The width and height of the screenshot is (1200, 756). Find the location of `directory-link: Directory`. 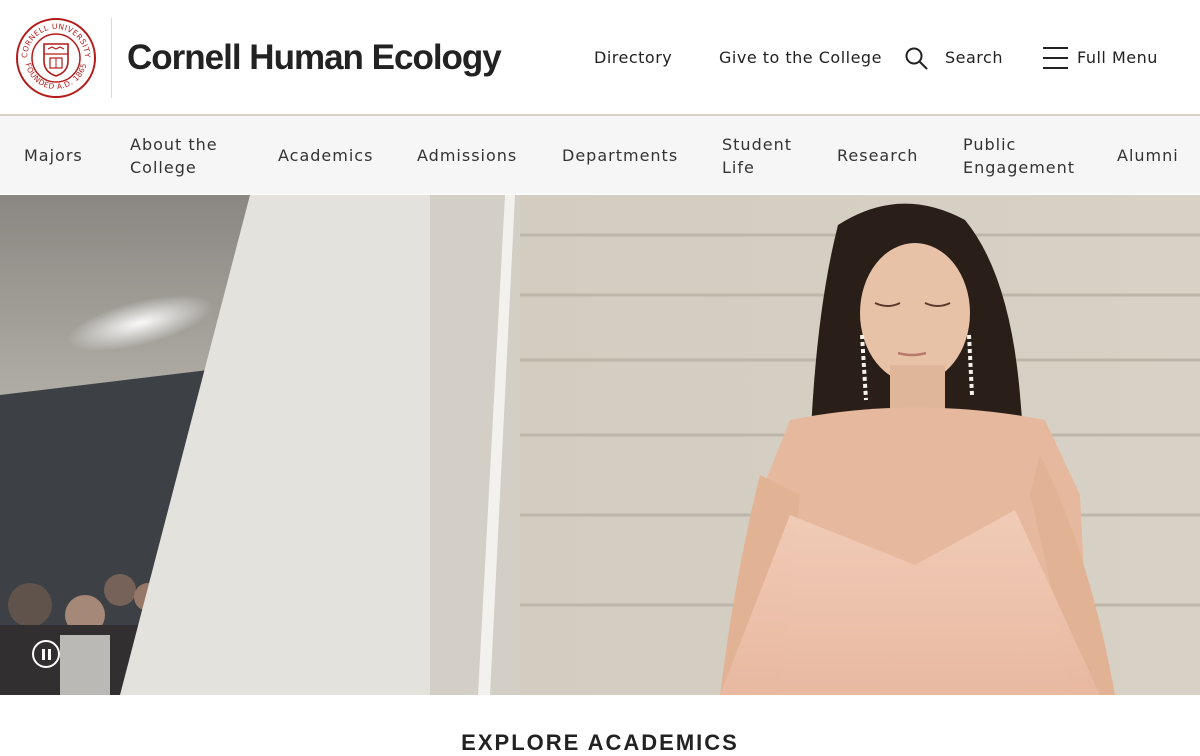

directory-link: Directory is located at coordinates (633, 58).